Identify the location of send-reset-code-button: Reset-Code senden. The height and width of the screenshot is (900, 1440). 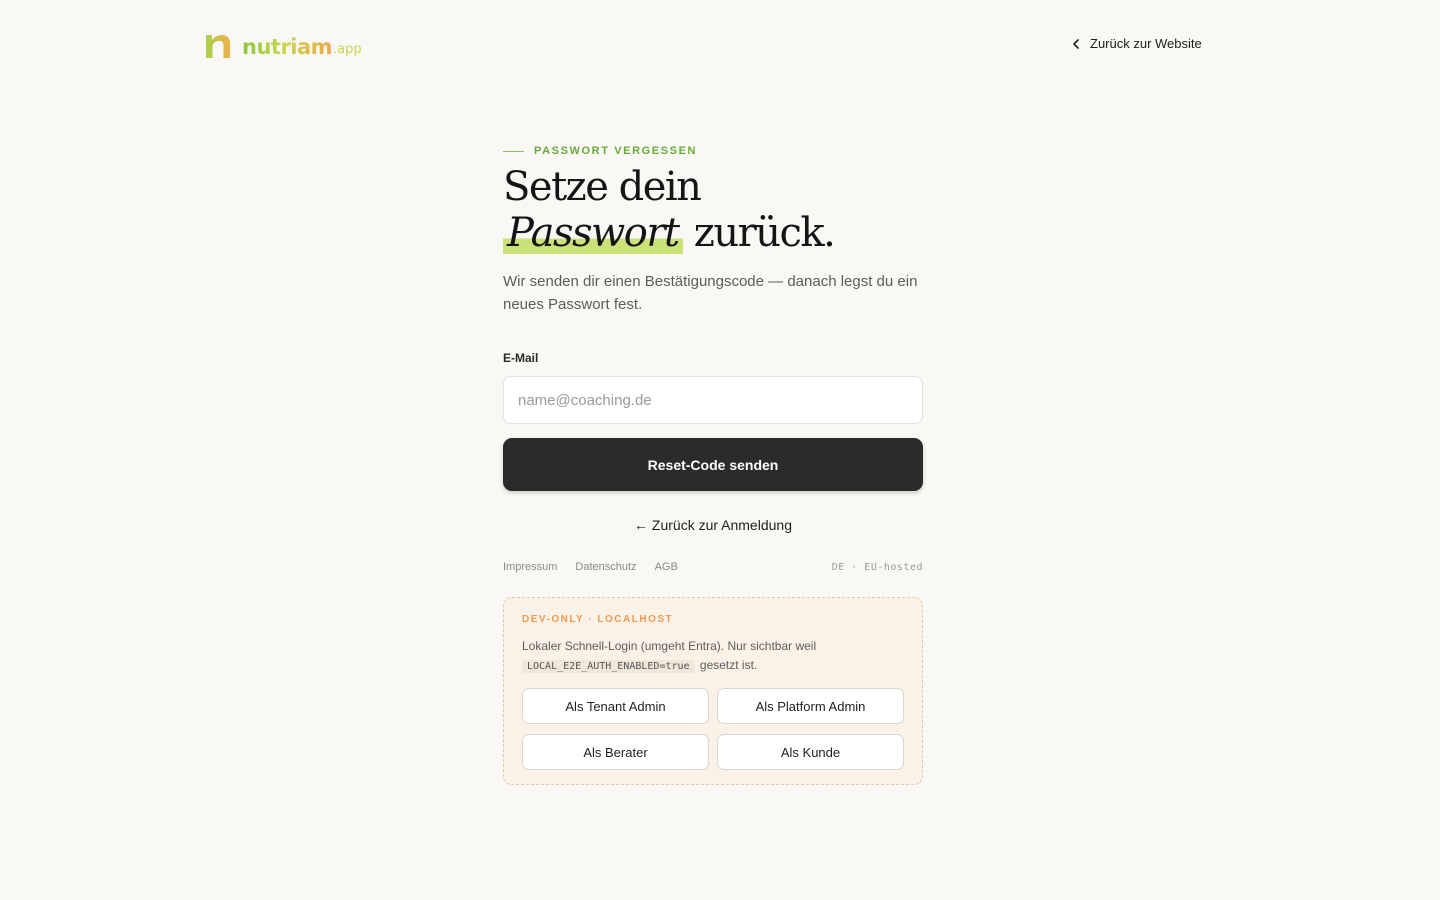
(713, 464).